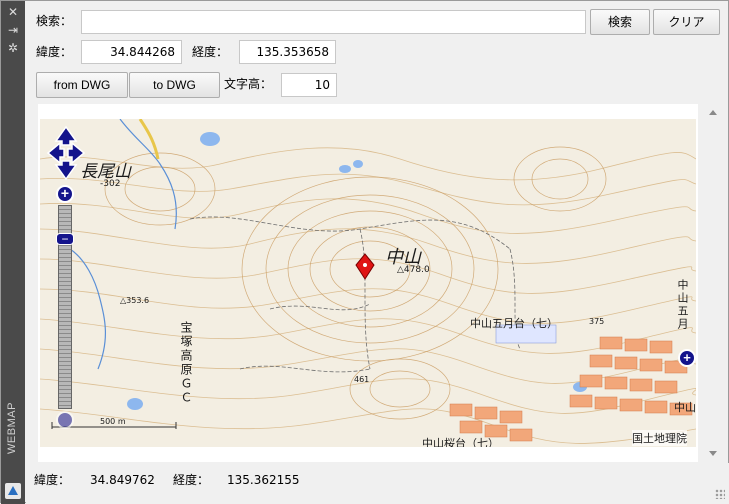  Describe the element at coordinates (174, 85) in the screenshot. I see `to-dwg-button: to DWG` at that location.